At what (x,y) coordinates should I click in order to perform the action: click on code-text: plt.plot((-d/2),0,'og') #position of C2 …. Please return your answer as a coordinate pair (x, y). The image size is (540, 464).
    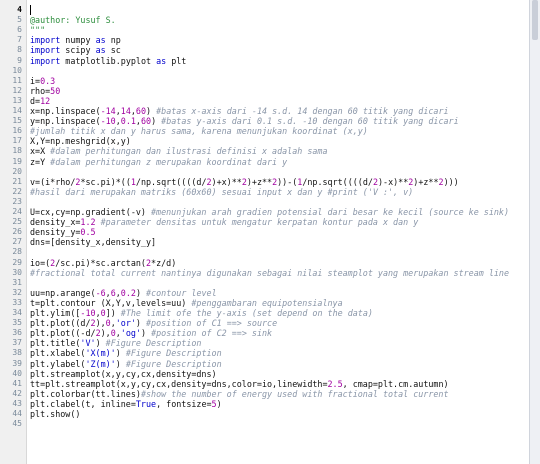
    Looking at the image, I should click on (151, 333).